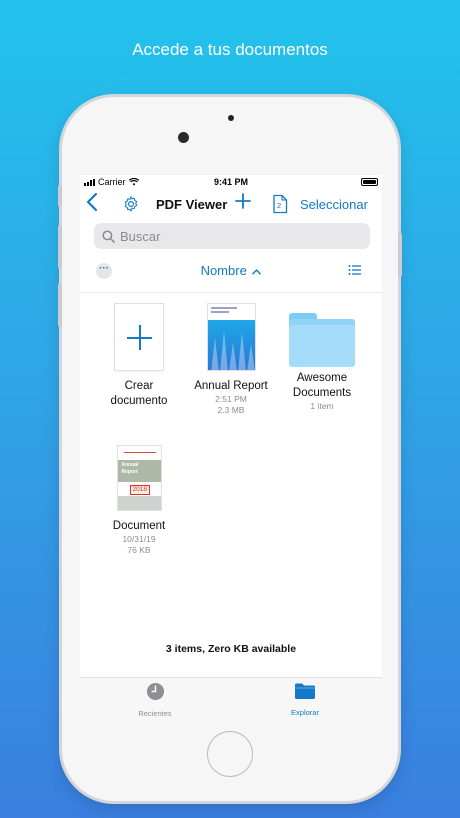 This screenshot has width=460, height=818. I want to click on create-document-thumbnail, so click(139, 337).